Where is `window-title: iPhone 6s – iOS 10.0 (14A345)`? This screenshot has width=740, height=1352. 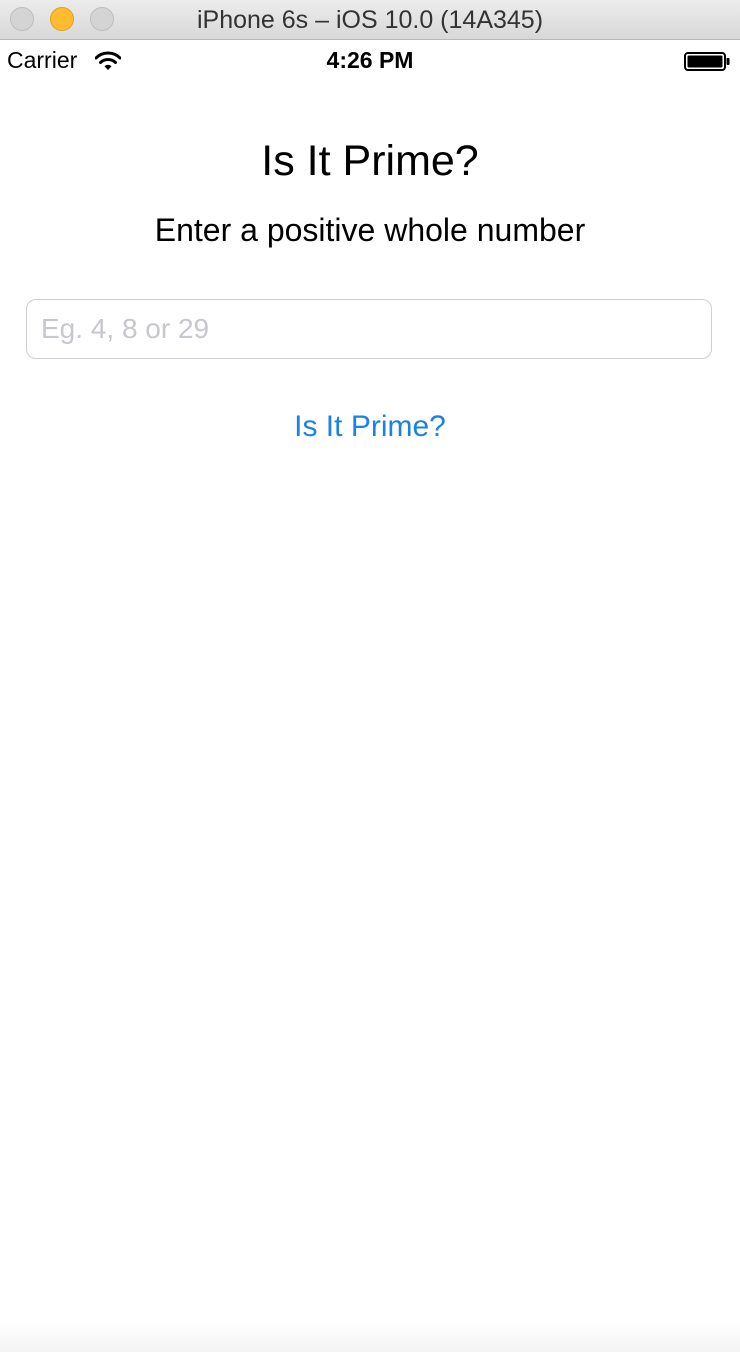
window-title: iPhone 6s – iOS 10.0 (14A345) is located at coordinates (370, 20).